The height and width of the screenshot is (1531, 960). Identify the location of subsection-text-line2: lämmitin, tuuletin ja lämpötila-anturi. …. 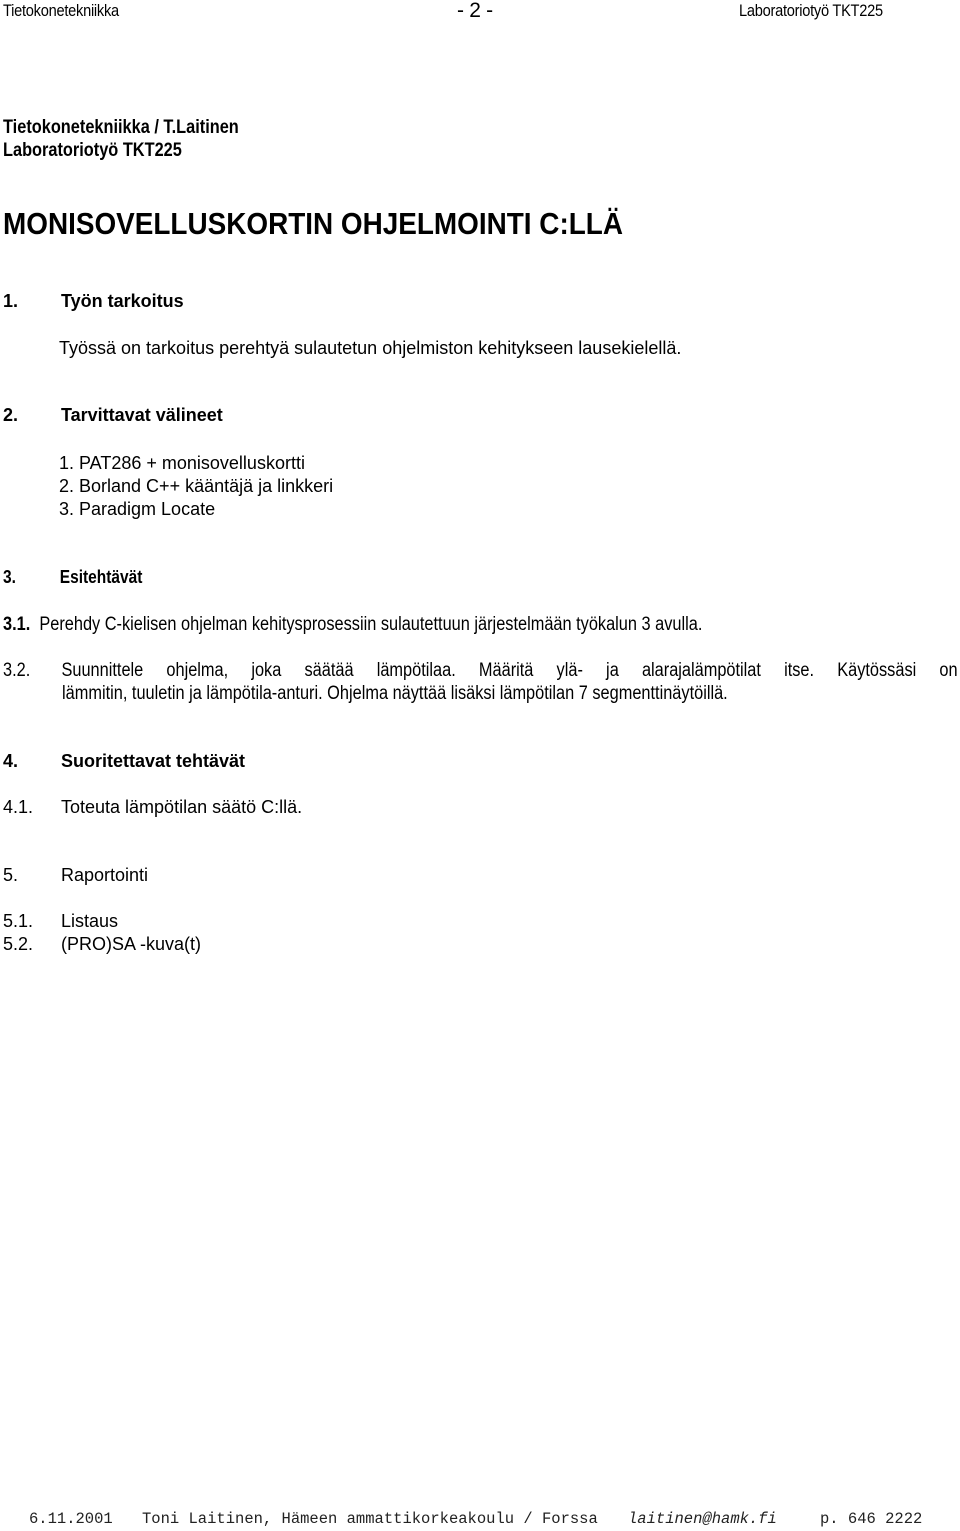
(395, 693).